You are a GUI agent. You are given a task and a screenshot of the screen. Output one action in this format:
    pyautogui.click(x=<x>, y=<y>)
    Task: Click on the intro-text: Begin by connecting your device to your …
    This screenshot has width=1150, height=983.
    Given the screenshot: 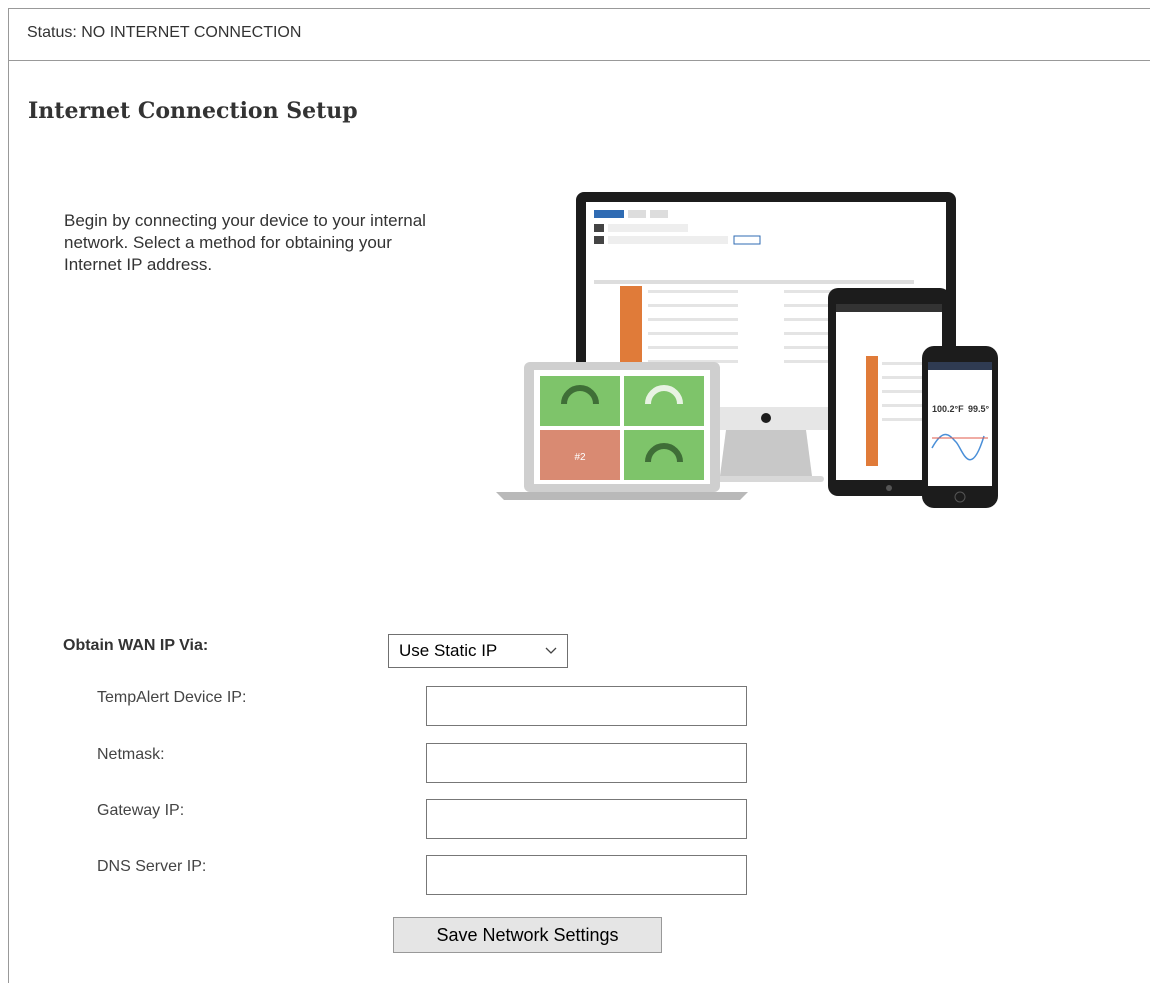 What is the action you would take?
    pyautogui.click(x=245, y=242)
    